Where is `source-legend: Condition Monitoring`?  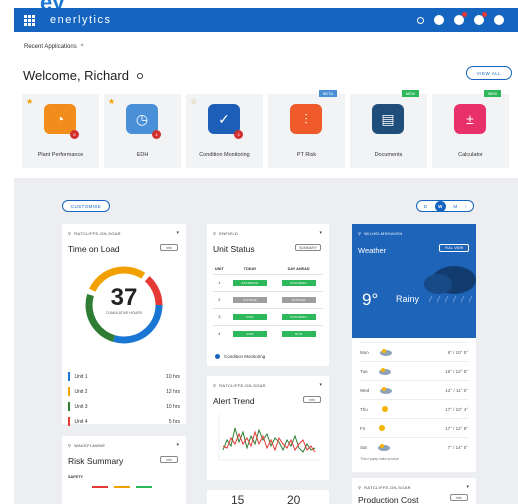
source-legend: Condition Monitoring is located at coordinates (240, 356).